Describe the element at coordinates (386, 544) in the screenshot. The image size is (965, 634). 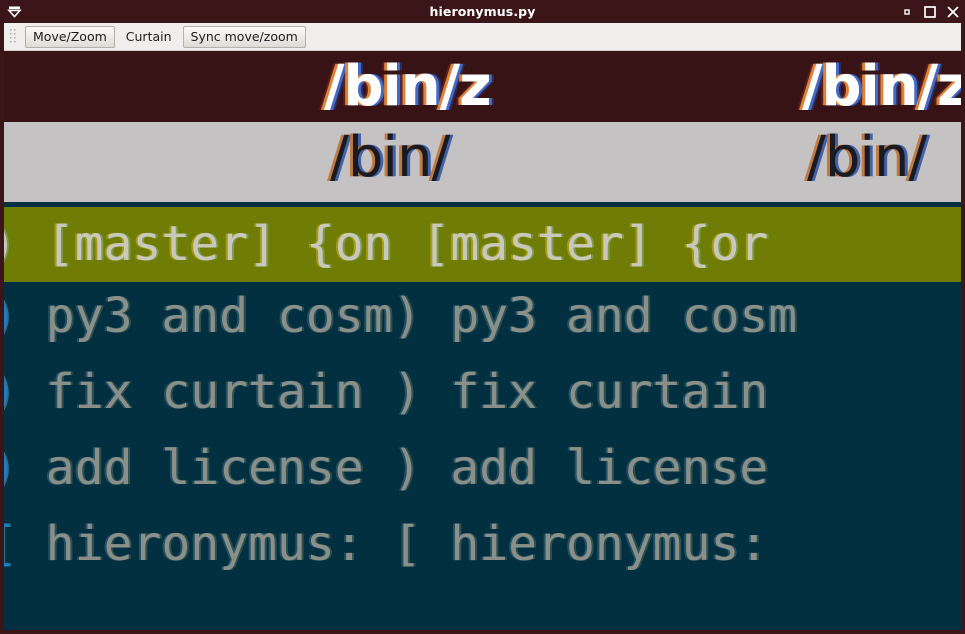
I see `magnified-terminal-line: [ hieronymus: [ hieronymus:` at that location.